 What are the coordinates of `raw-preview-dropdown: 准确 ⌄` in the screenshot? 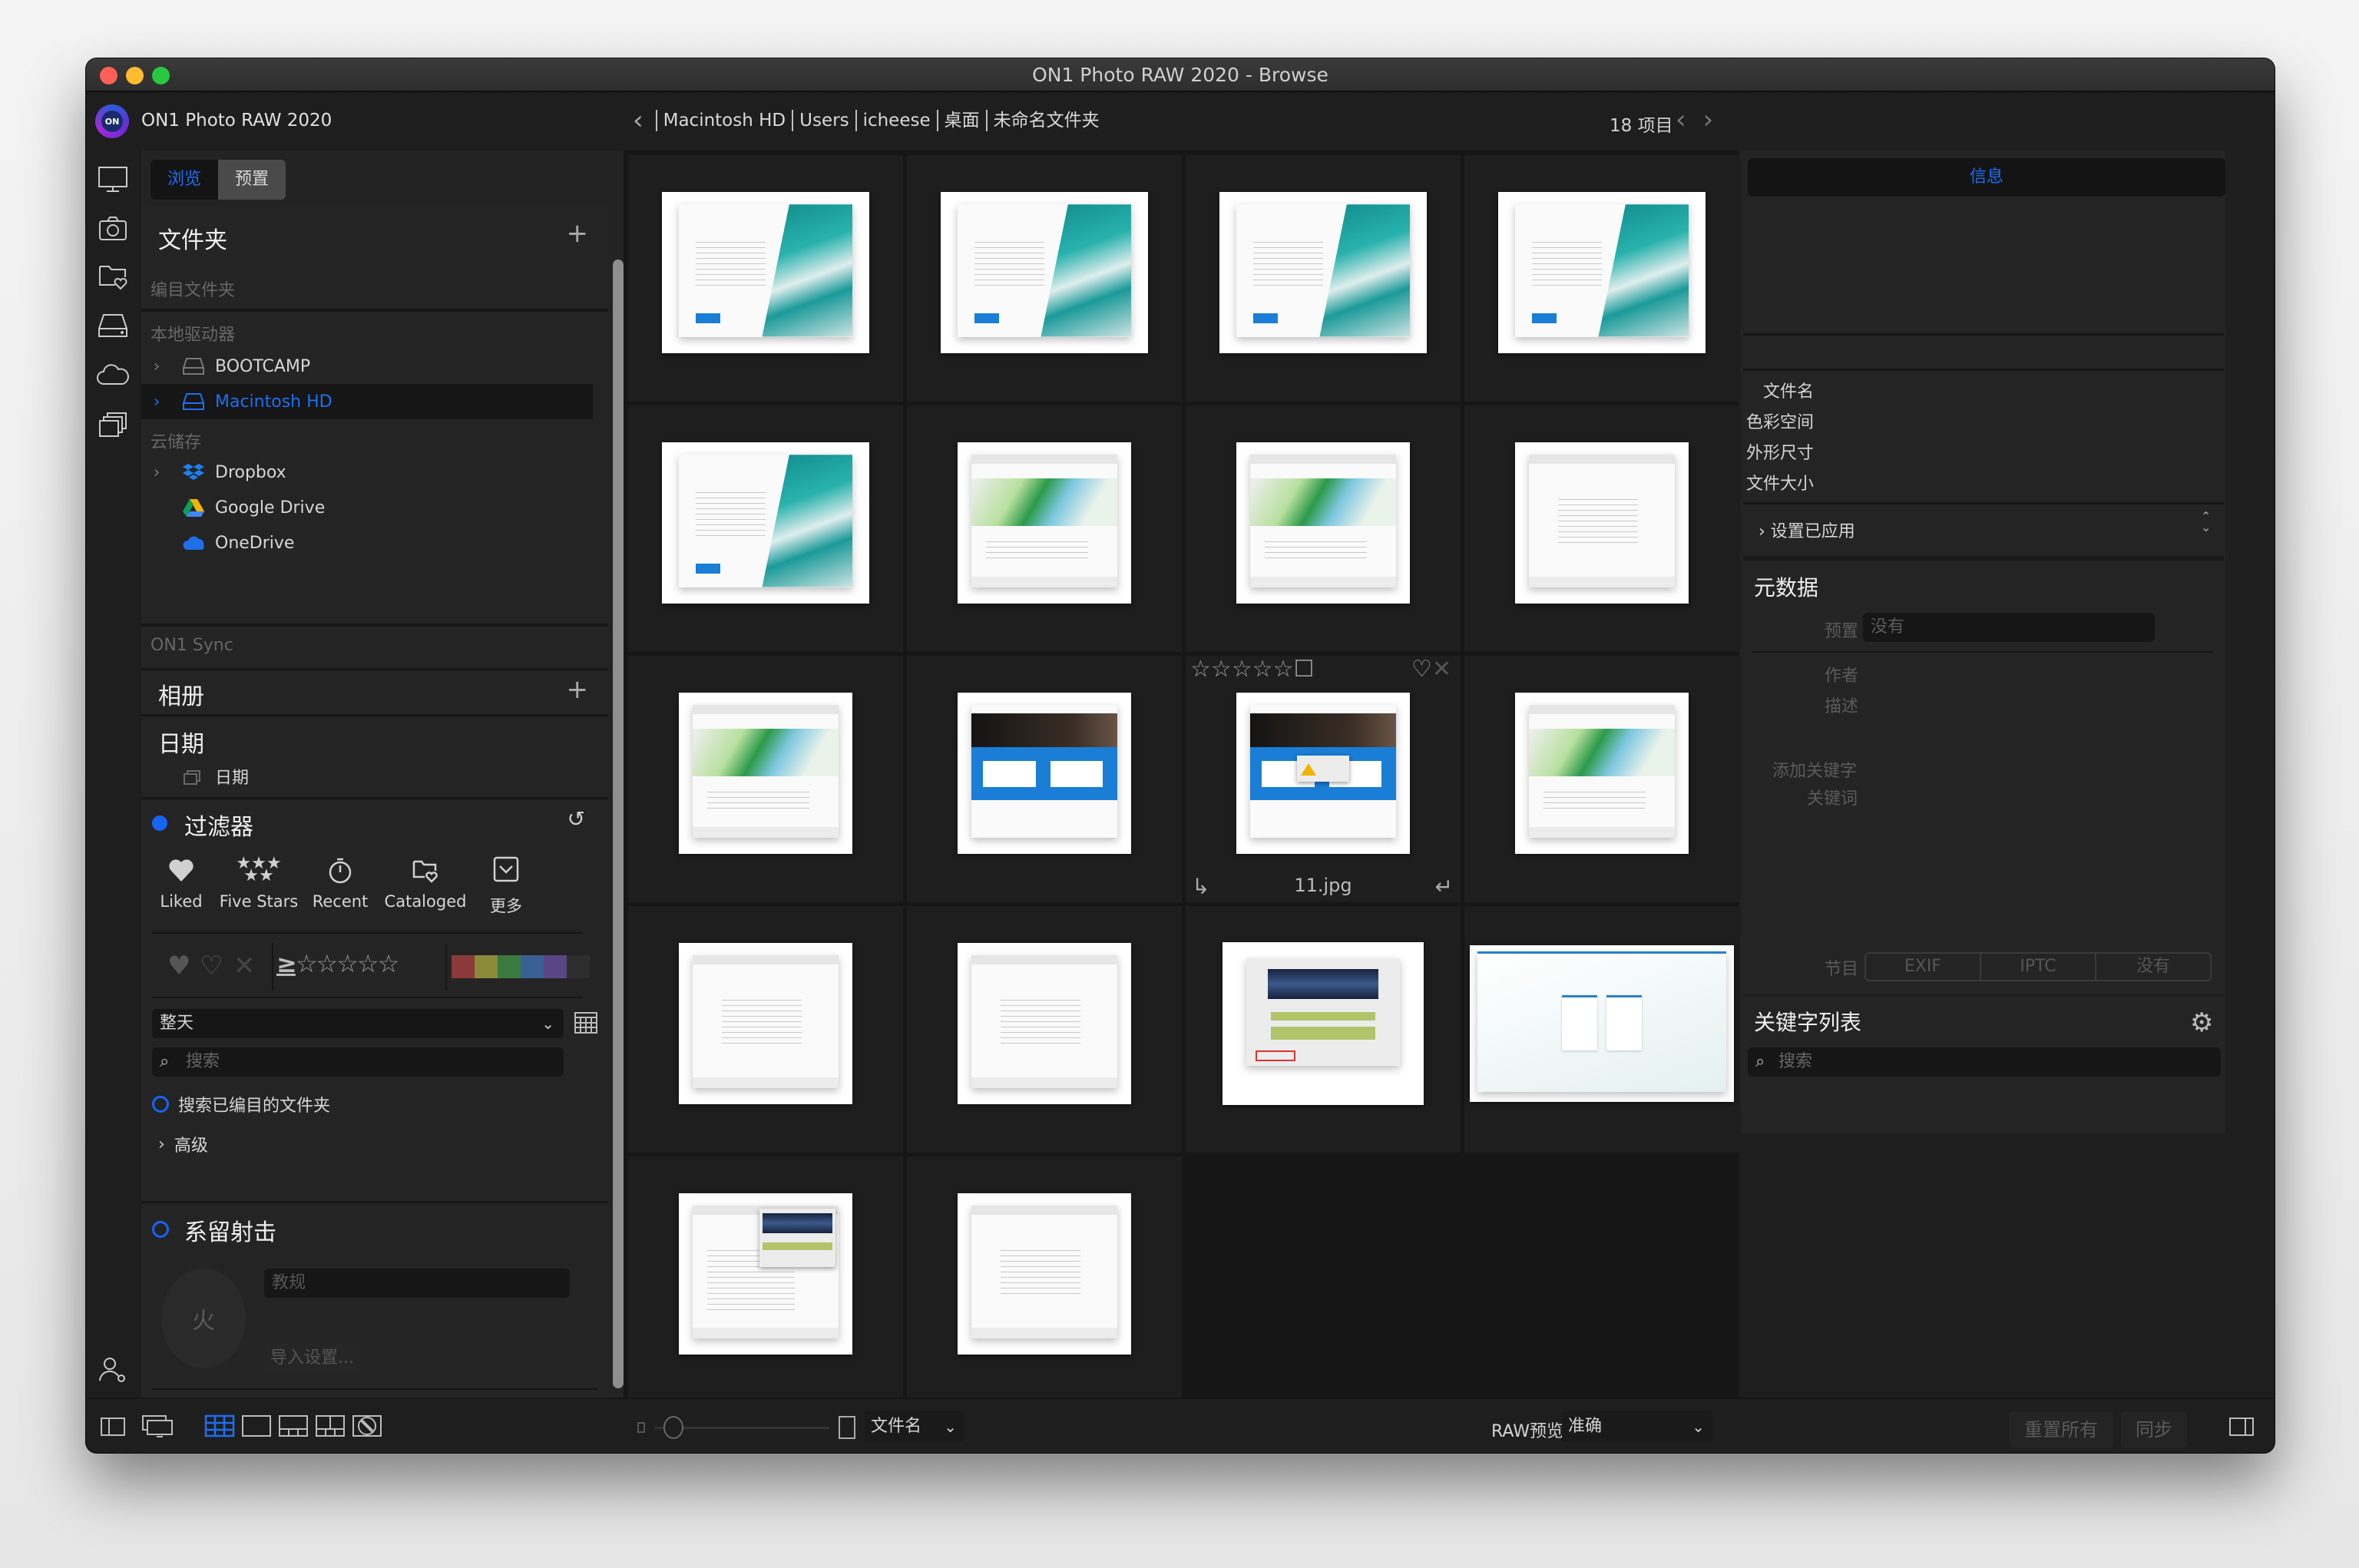 It's located at (1637, 1426).